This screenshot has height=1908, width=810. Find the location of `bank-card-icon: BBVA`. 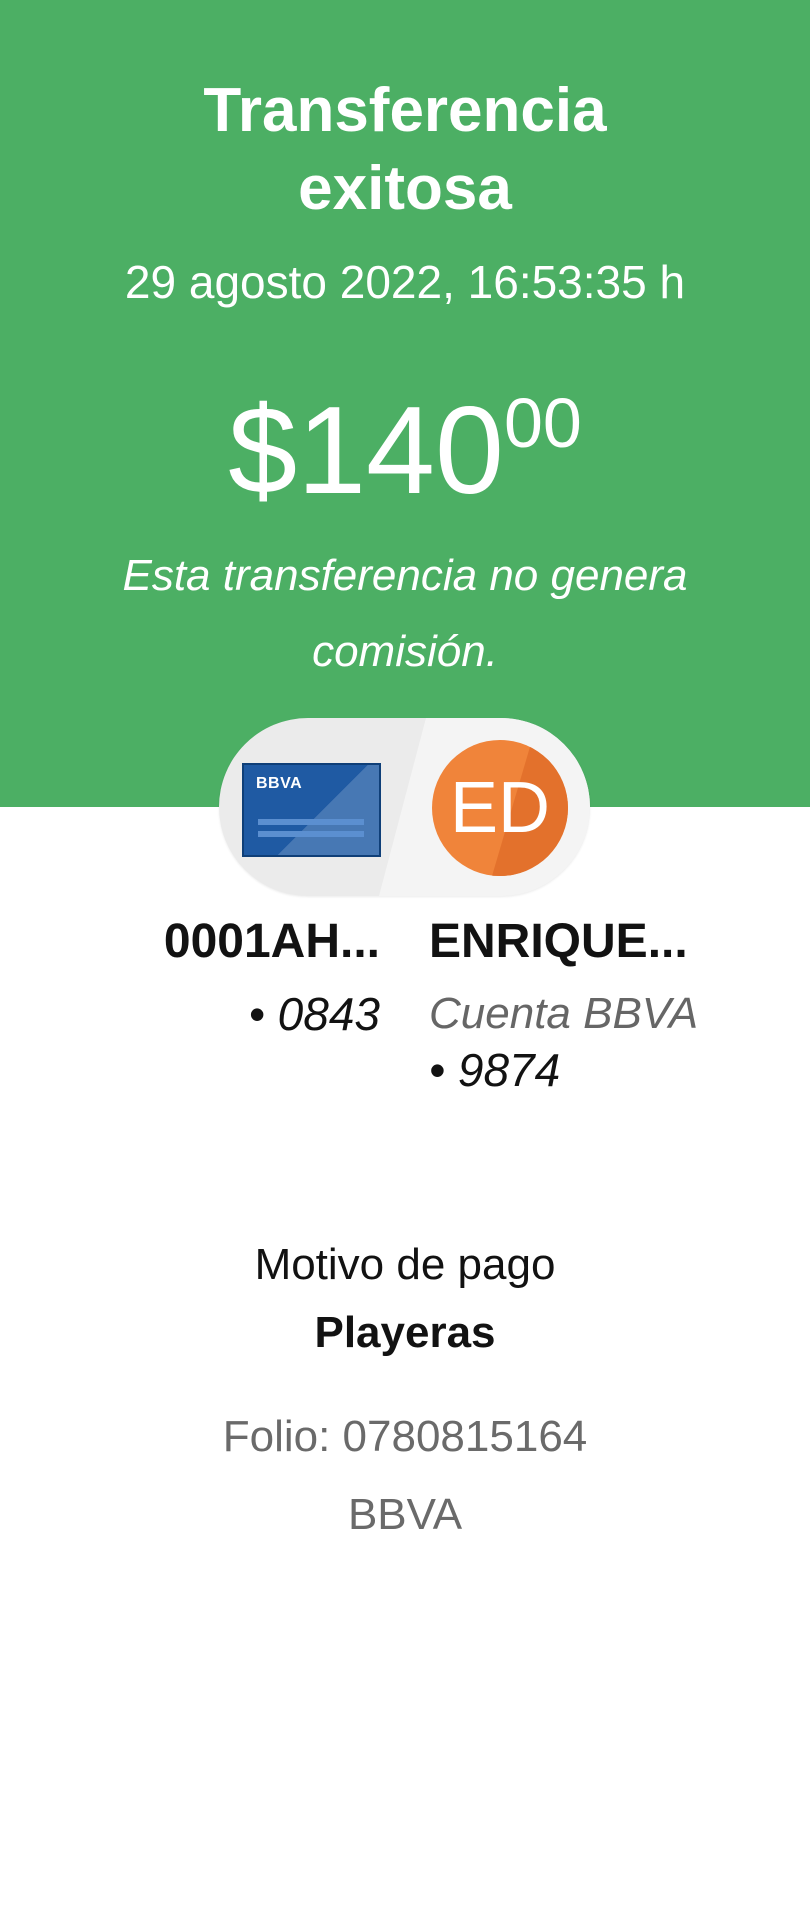

bank-card-icon: BBVA is located at coordinates (311, 810).